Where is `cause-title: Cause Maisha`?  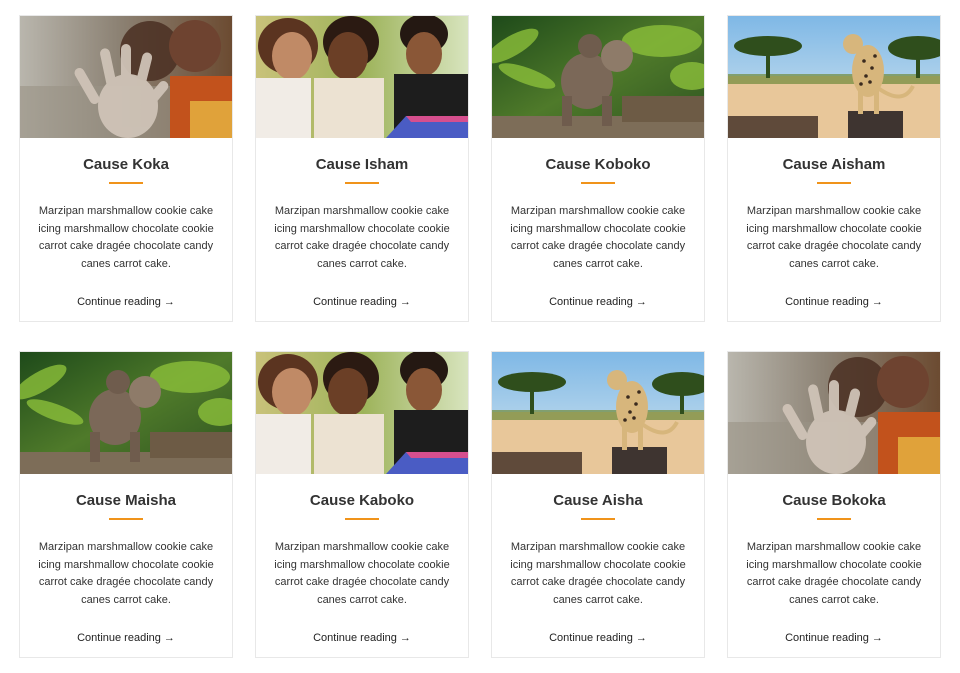 cause-title: Cause Maisha is located at coordinates (126, 501).